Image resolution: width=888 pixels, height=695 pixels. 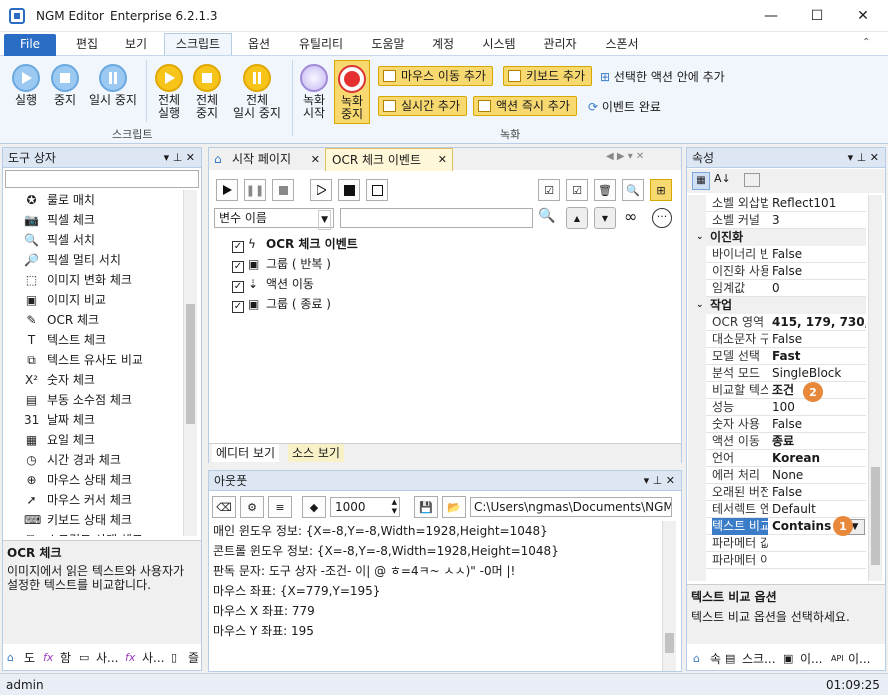 I want to click on property-category: ⌄ 이진화, so click(x=778, y=237).